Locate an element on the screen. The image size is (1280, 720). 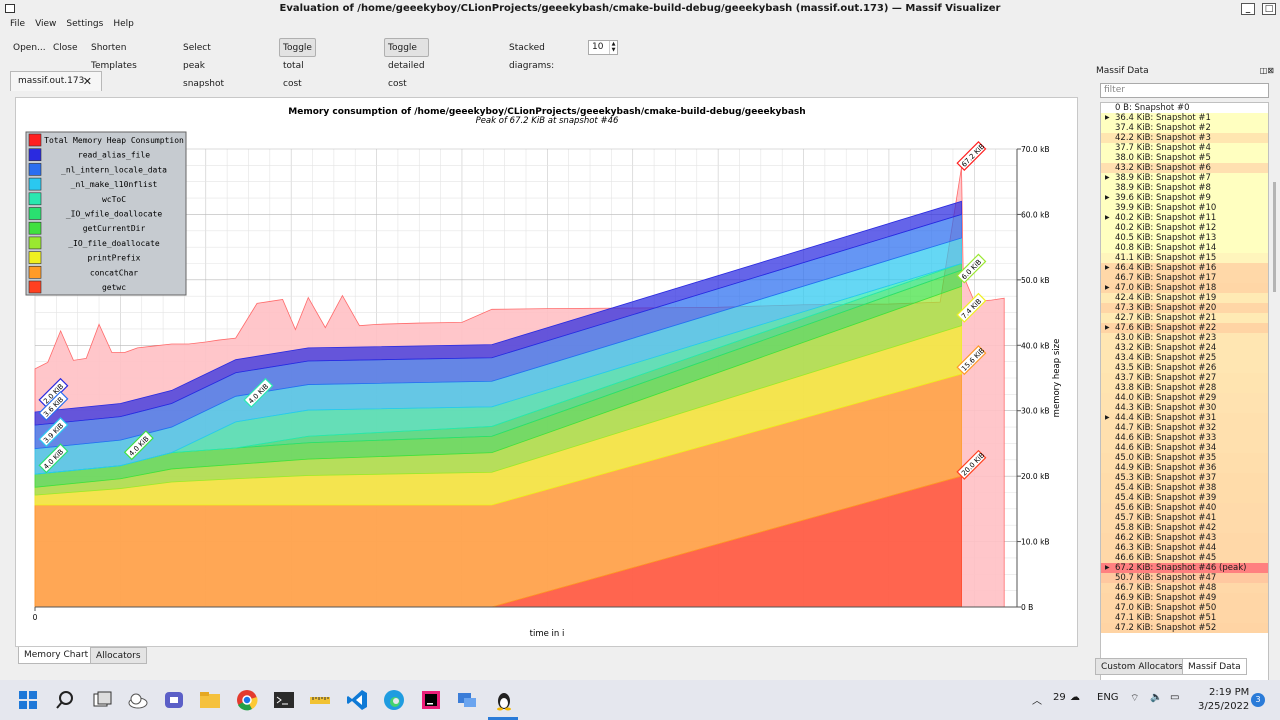
snapshot-row: 46.3 KiB: Snapshot #44 is located at coordinates (1184, 548).